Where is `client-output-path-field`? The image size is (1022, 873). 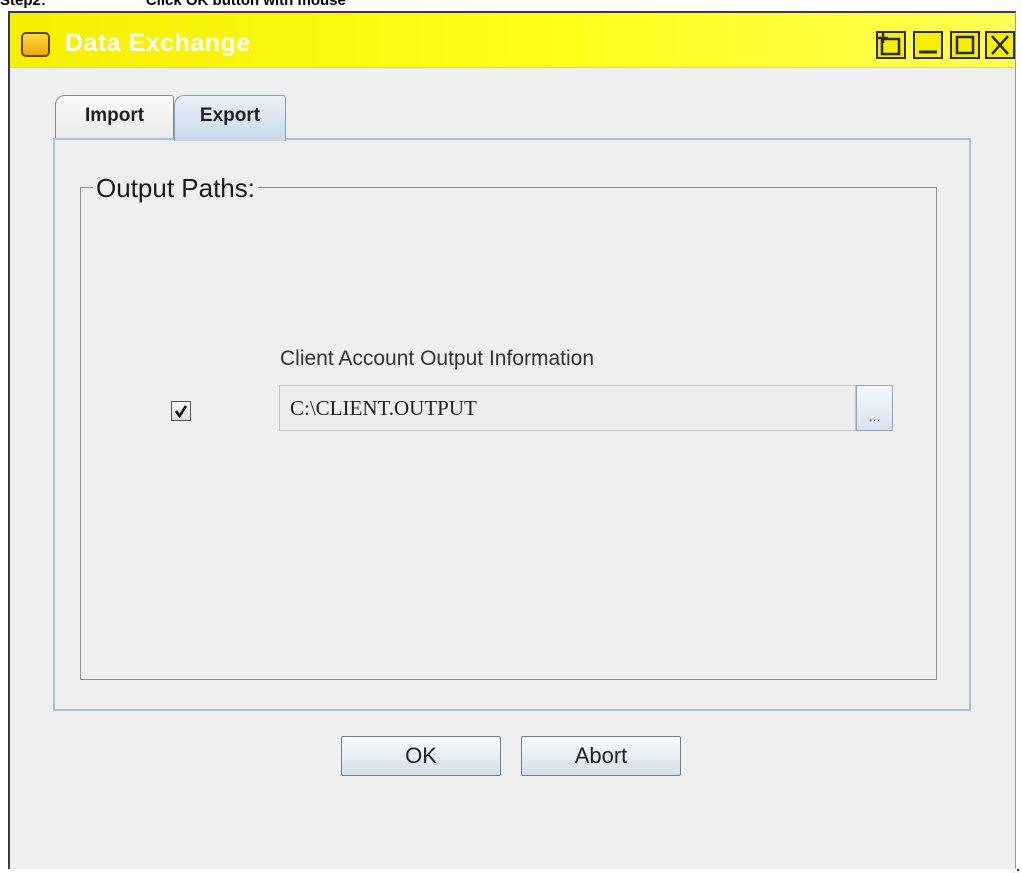
client-output-path-field is located at coordinates (567, 408).